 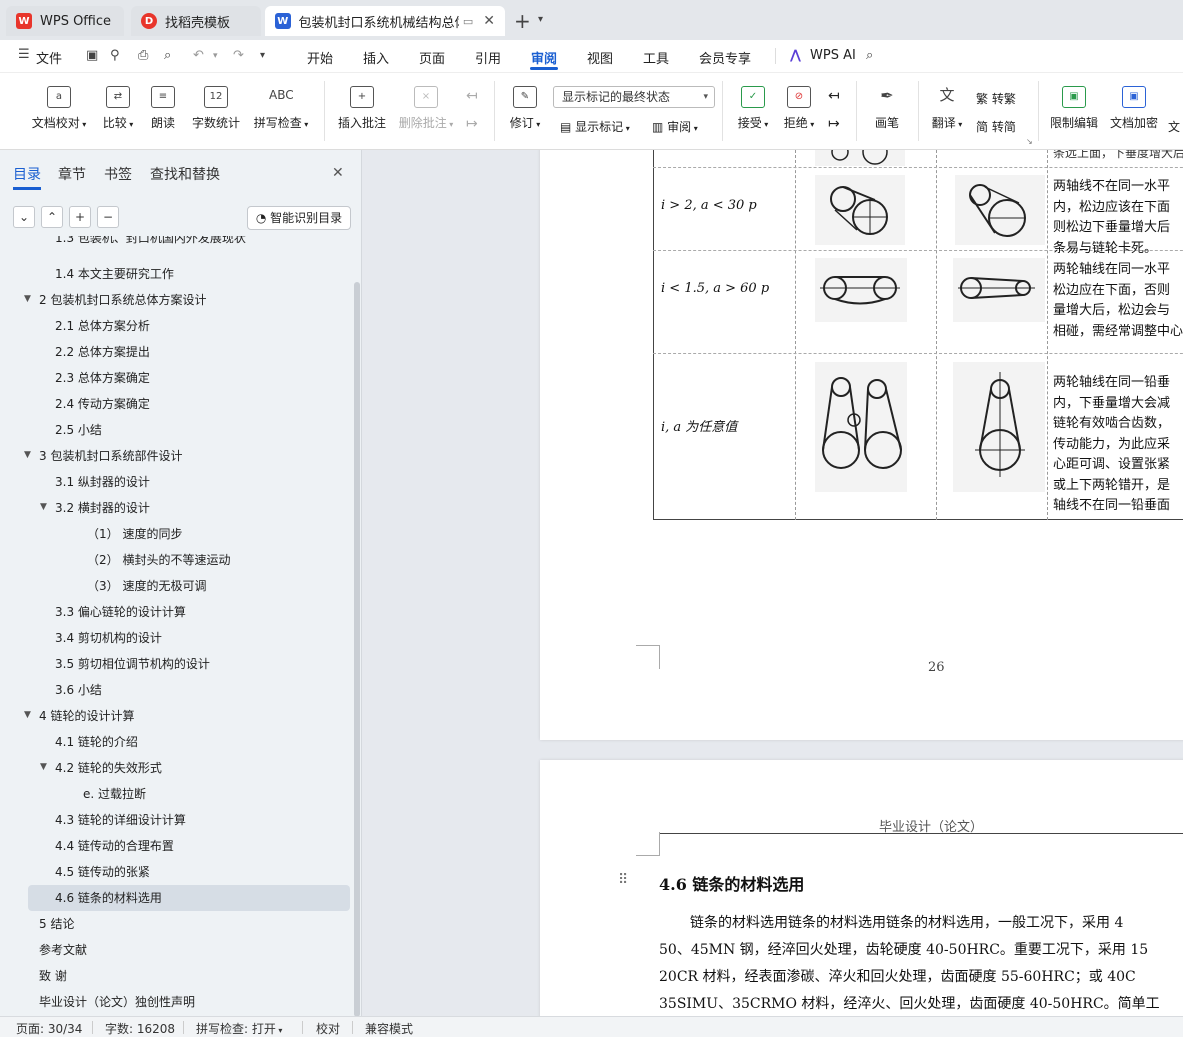 What do you see at coordinates (108, 768) in the screenshot?
I see `toc-item: 4.2 链轮的失效形式` at bounding box center [108, 768].